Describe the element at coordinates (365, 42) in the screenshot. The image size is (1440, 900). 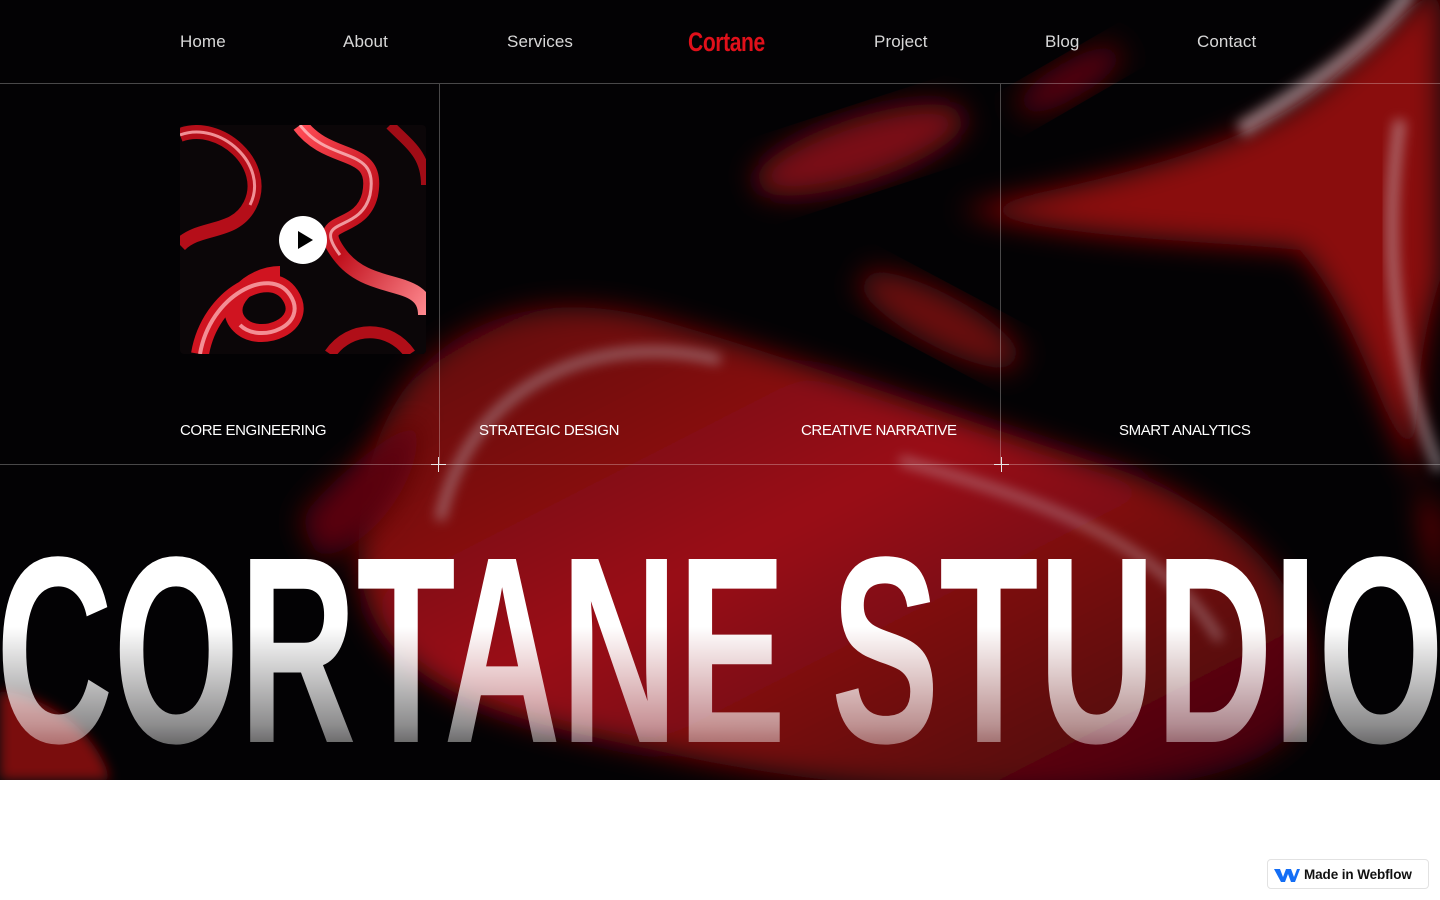
I see `nav-link-about: About` at that location.